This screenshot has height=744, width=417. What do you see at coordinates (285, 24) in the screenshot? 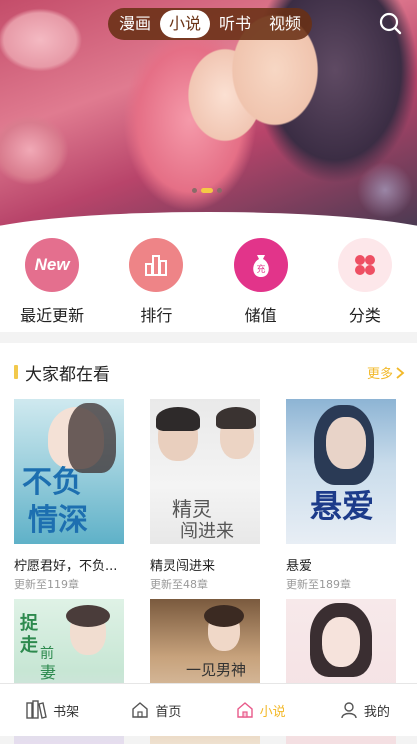
I see `tab-videos: 视频` at bounding box center [285, 24].